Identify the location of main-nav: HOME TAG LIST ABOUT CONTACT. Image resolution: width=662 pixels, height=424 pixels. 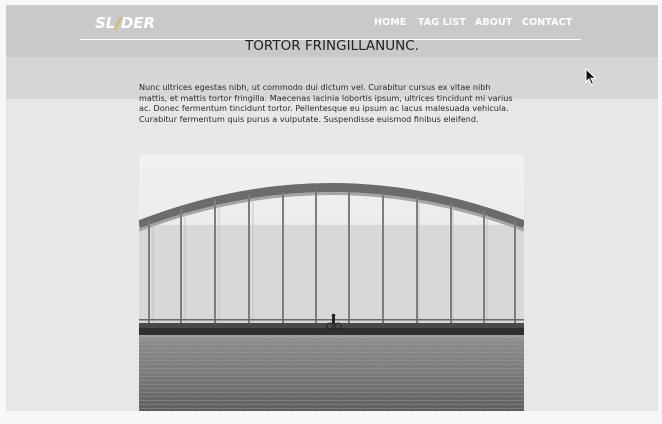
(332, 24).